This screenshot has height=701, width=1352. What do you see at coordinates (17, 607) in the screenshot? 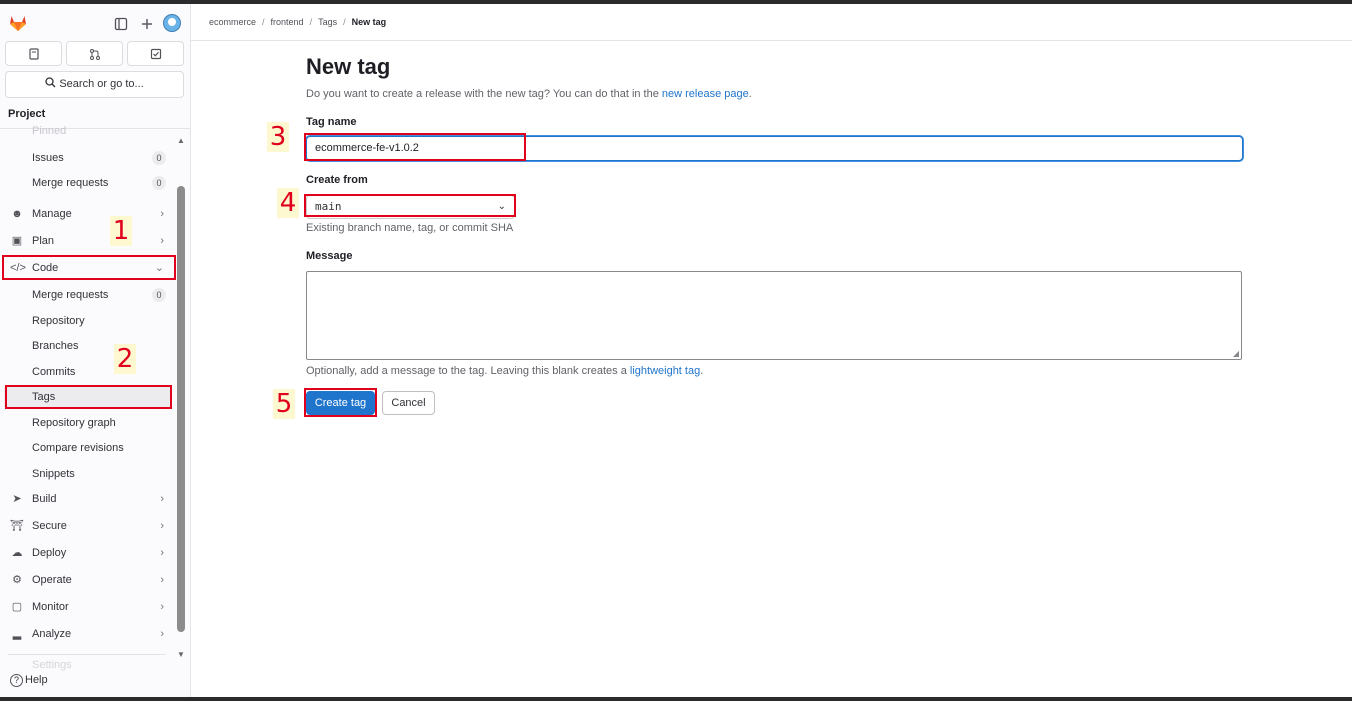
I see `monitor-icon: ▢` at bounding box center [17, 607].